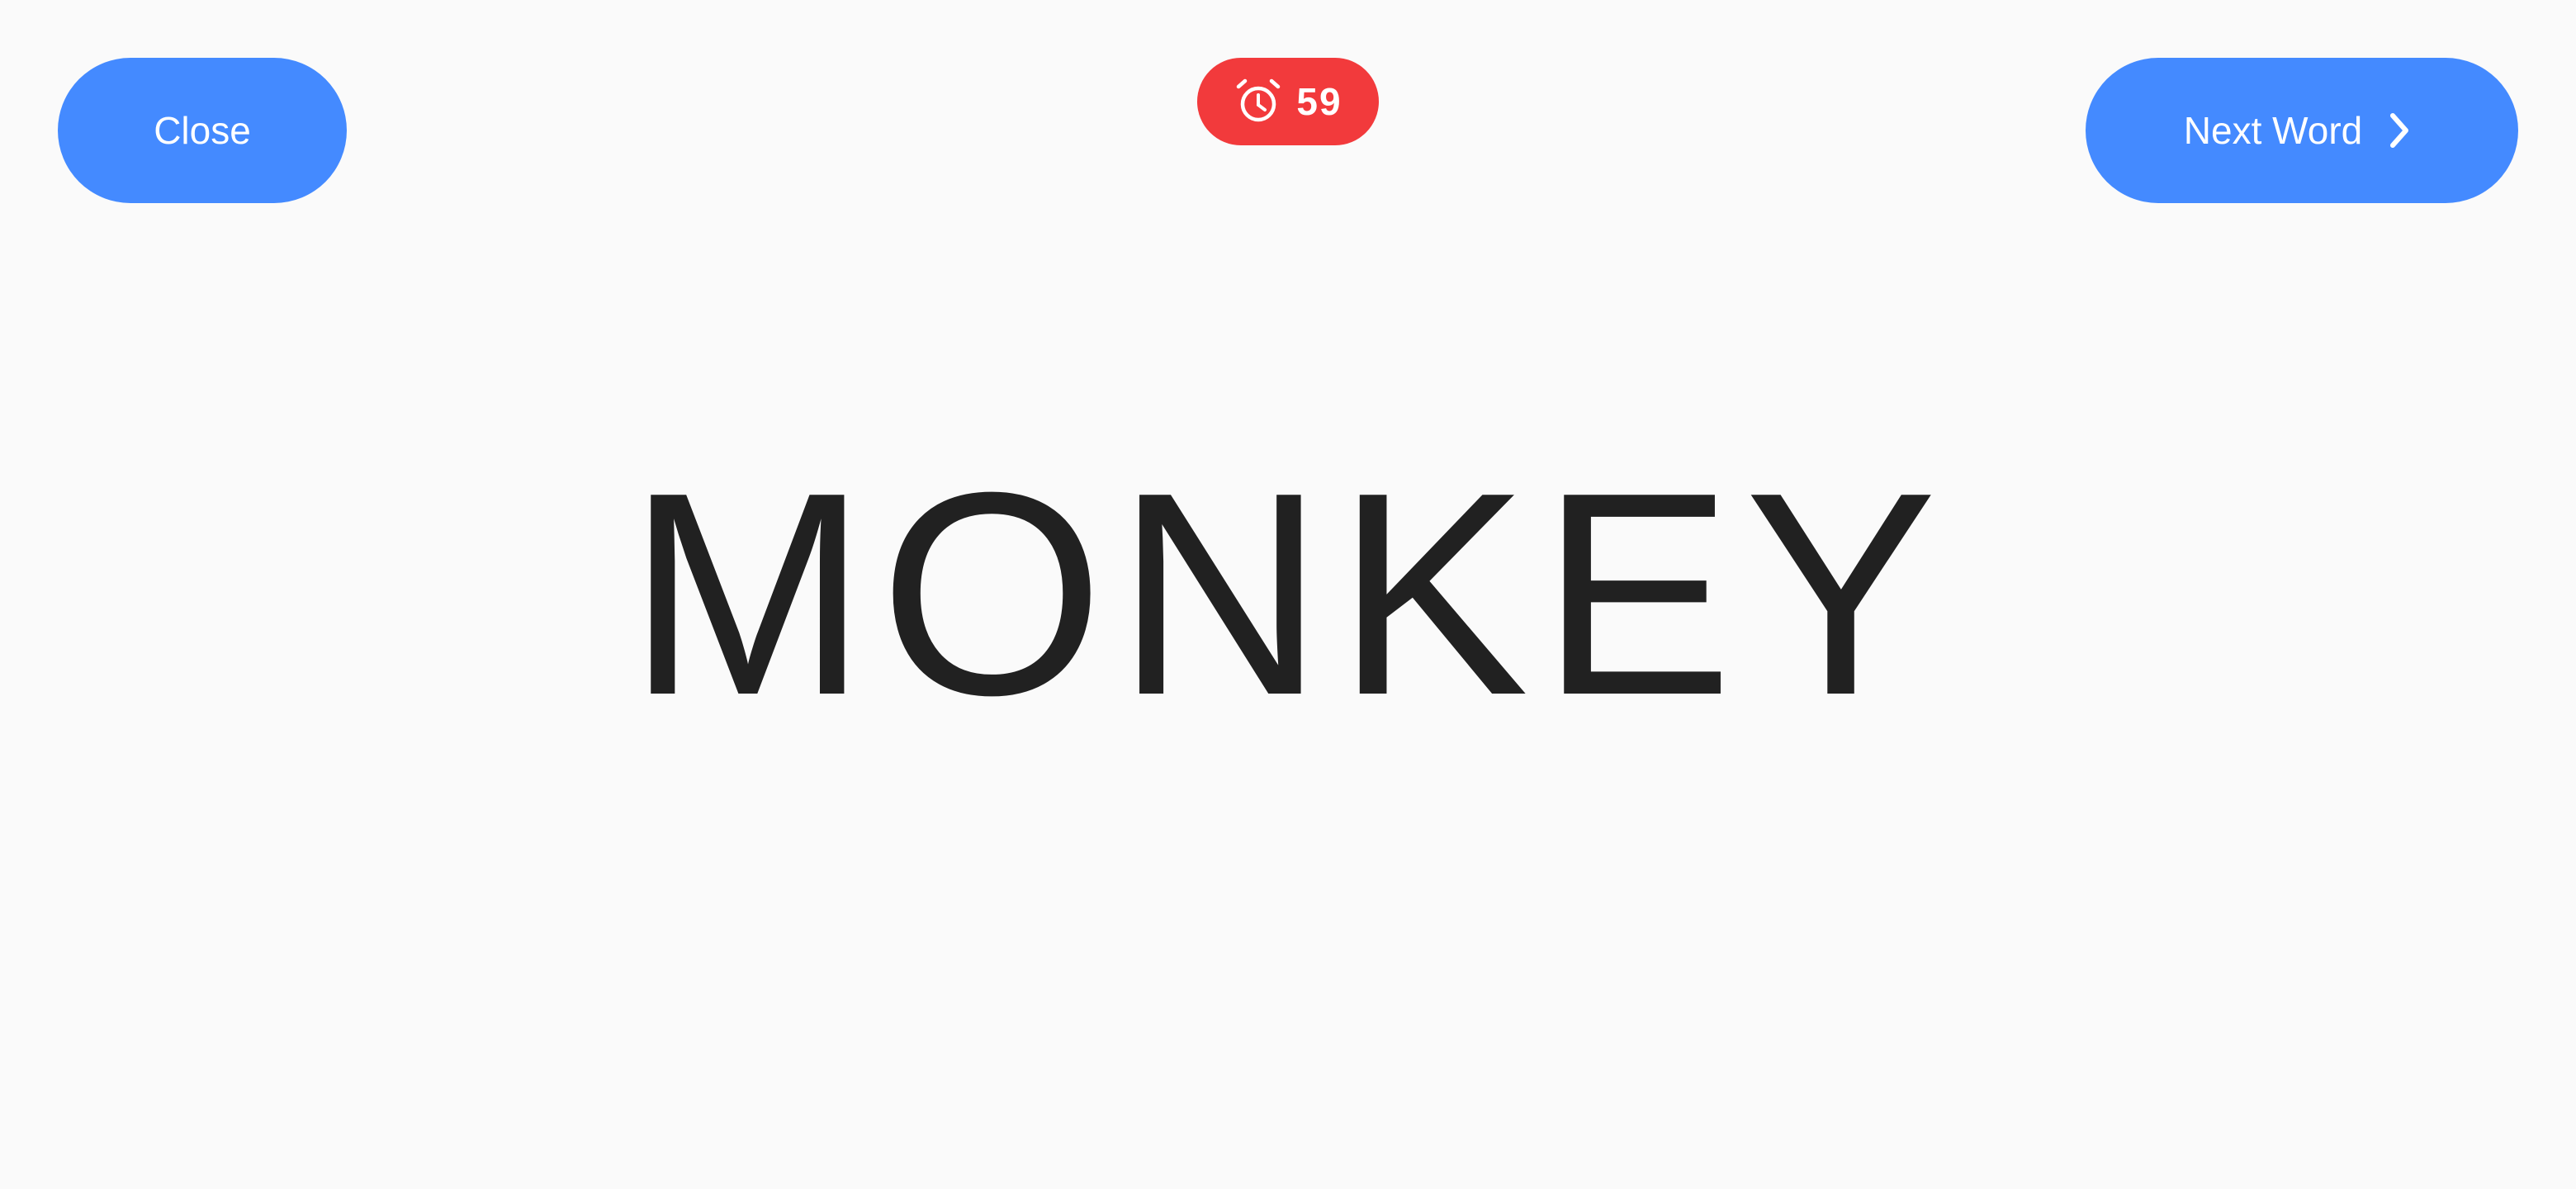  I want to click on close-button: Close, so click(202, 130).